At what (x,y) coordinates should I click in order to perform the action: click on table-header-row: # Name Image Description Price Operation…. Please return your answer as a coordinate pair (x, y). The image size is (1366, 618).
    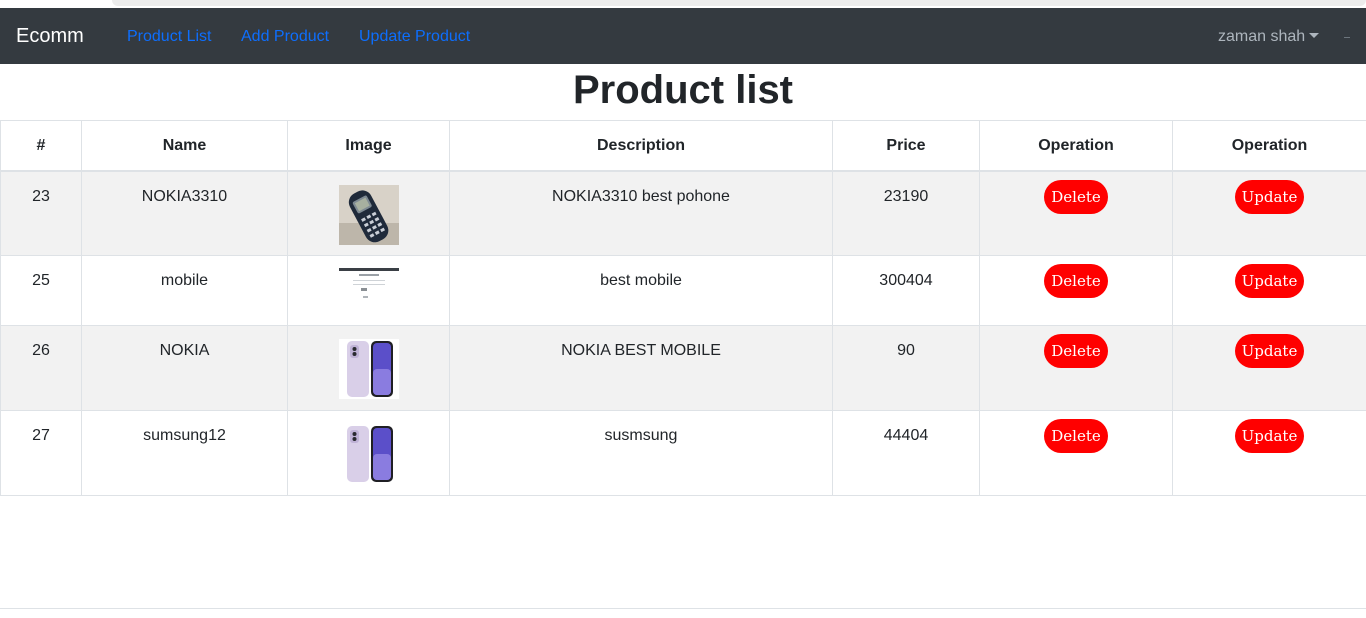
    Looking at the image, I should click on (683, 146).